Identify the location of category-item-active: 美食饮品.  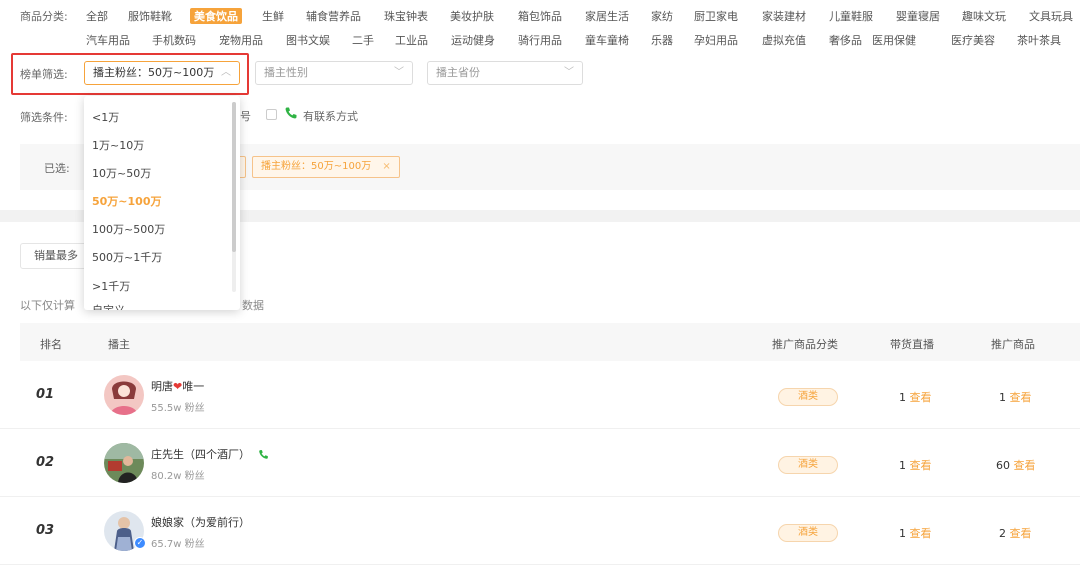
(216, 16).